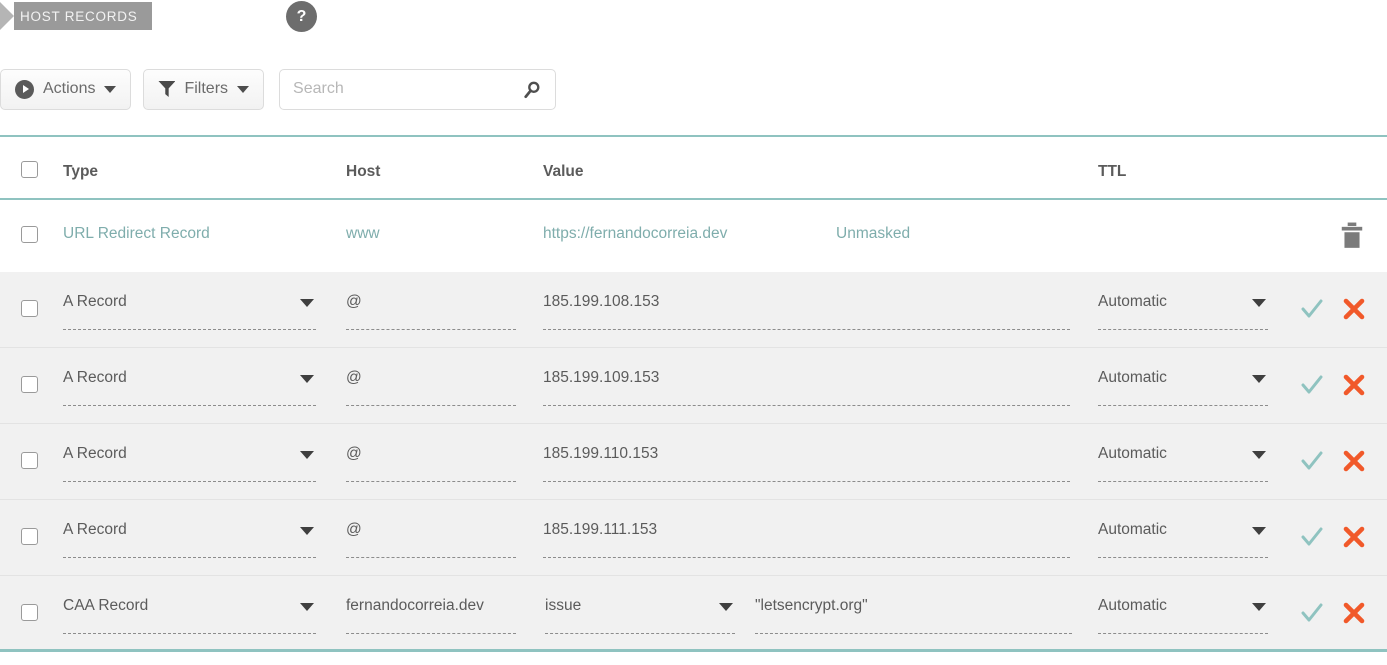  What do you see at coordinates (363, 234) in the screenshot?
I see `record-host-link: www` at bounding box center [363, 234].